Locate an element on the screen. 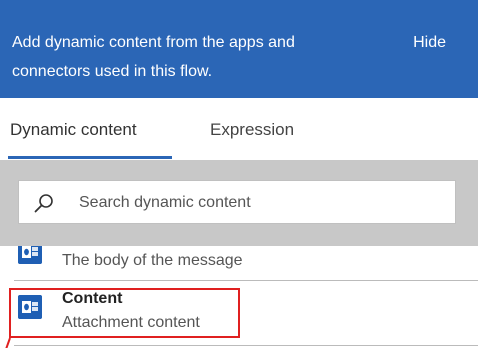 This screenshot has width=478, height=348. list-item: The body of the message is located at coordinates (239, 262).